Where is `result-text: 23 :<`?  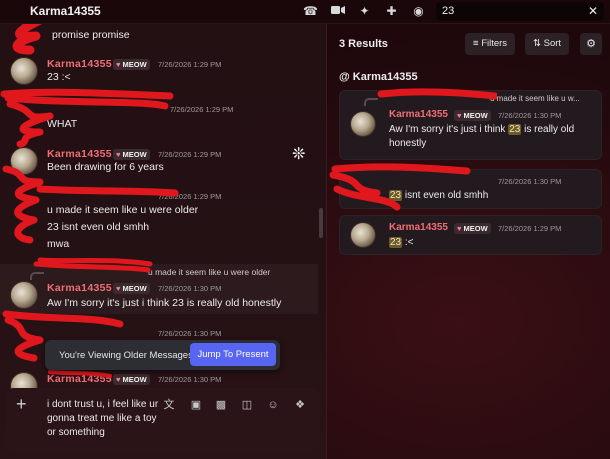 result-text: 23 :< is located at coordinates (401, 242).